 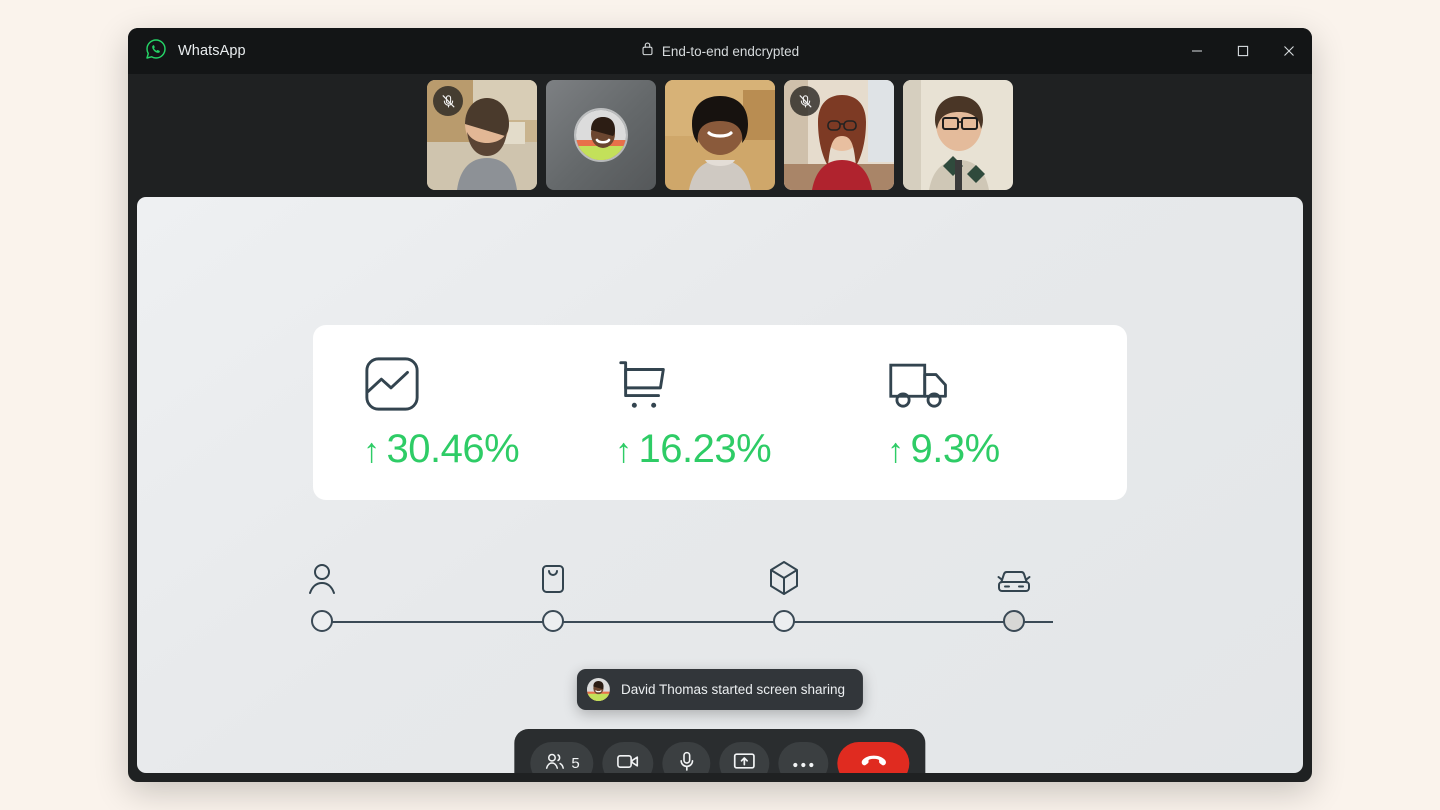 I want to click on camera-button, so click(x=628, y=758).